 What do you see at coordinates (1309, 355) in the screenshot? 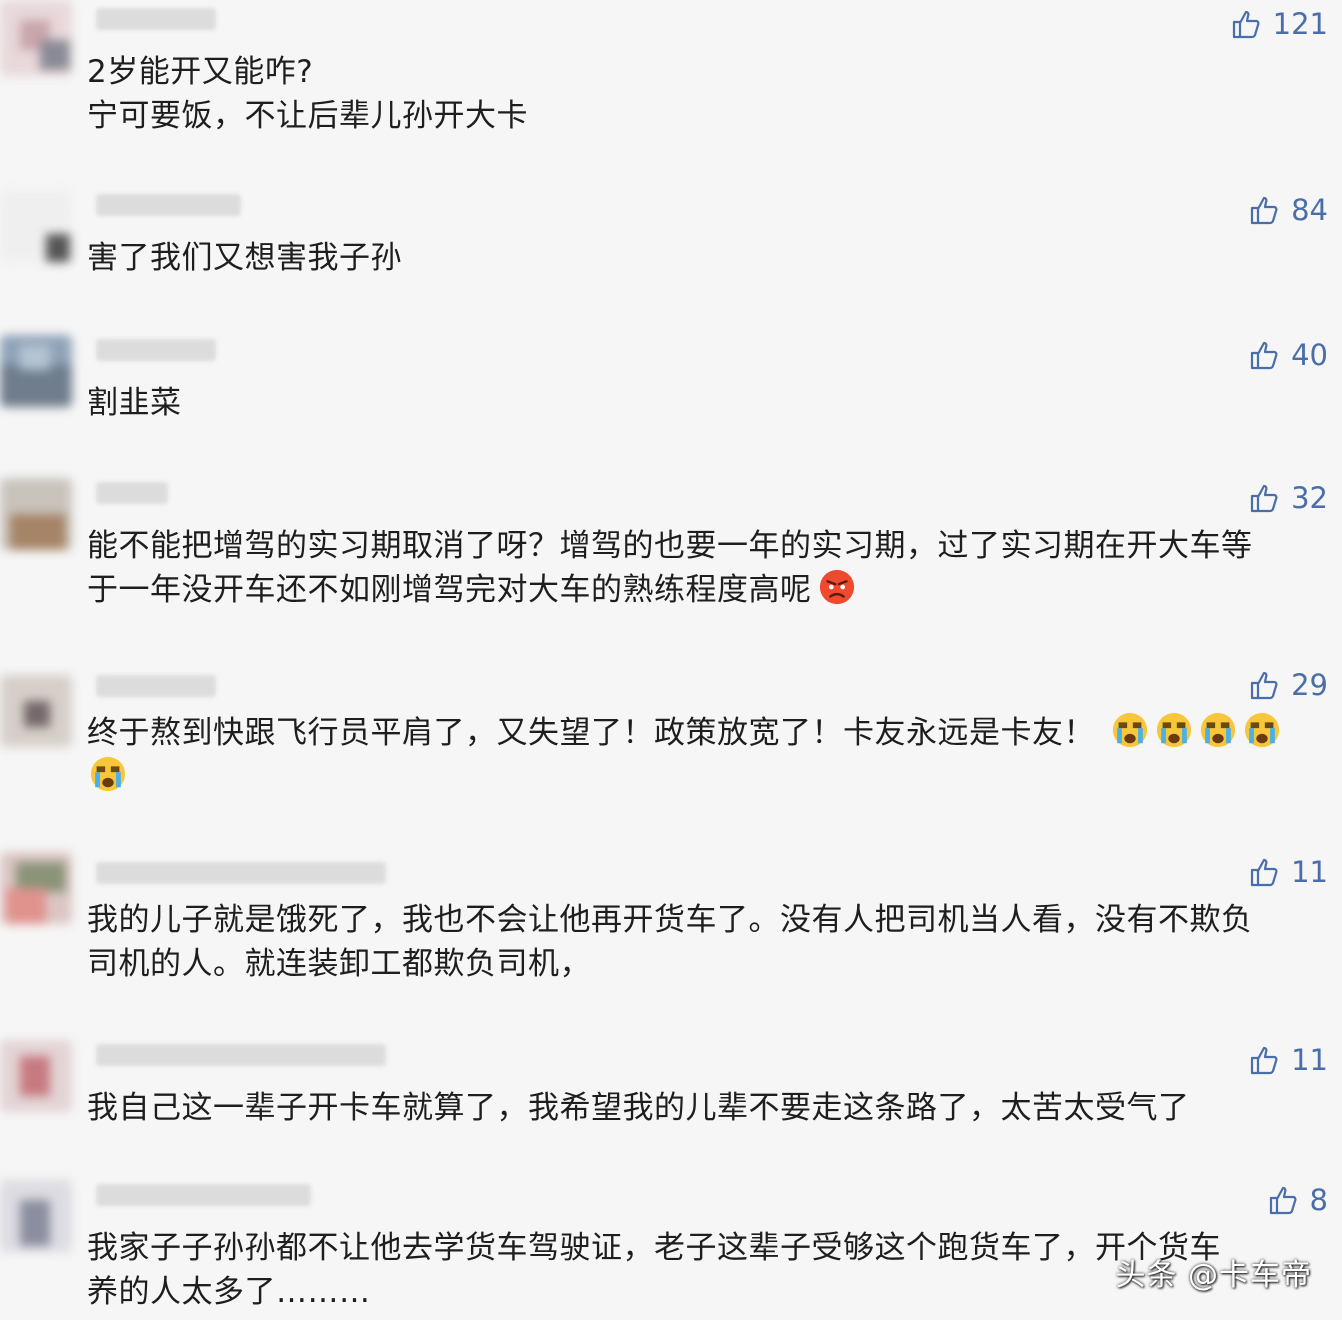
I see `like-count: 40` at bounding box center [1309, 355].